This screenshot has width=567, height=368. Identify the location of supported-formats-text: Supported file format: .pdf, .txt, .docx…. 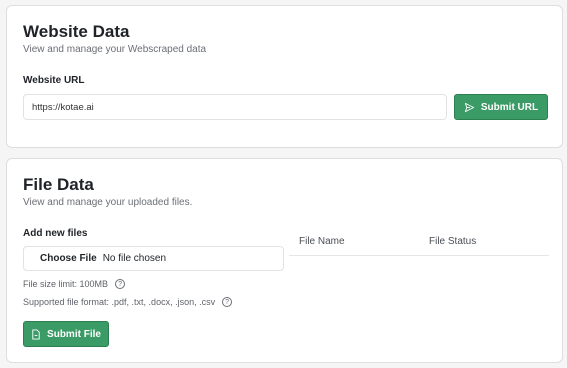
(119, 302).